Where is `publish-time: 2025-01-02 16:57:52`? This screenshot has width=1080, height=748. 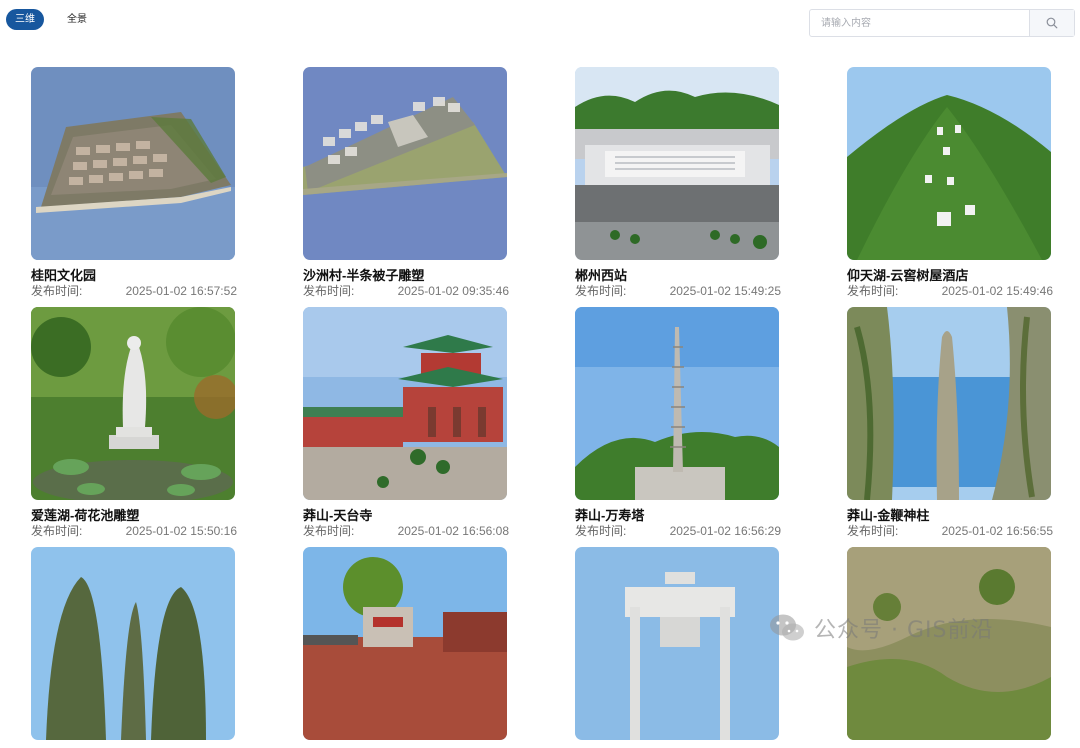
publish-time: 2025-01-02 16:57:52 is located at coordinates (181, 291).